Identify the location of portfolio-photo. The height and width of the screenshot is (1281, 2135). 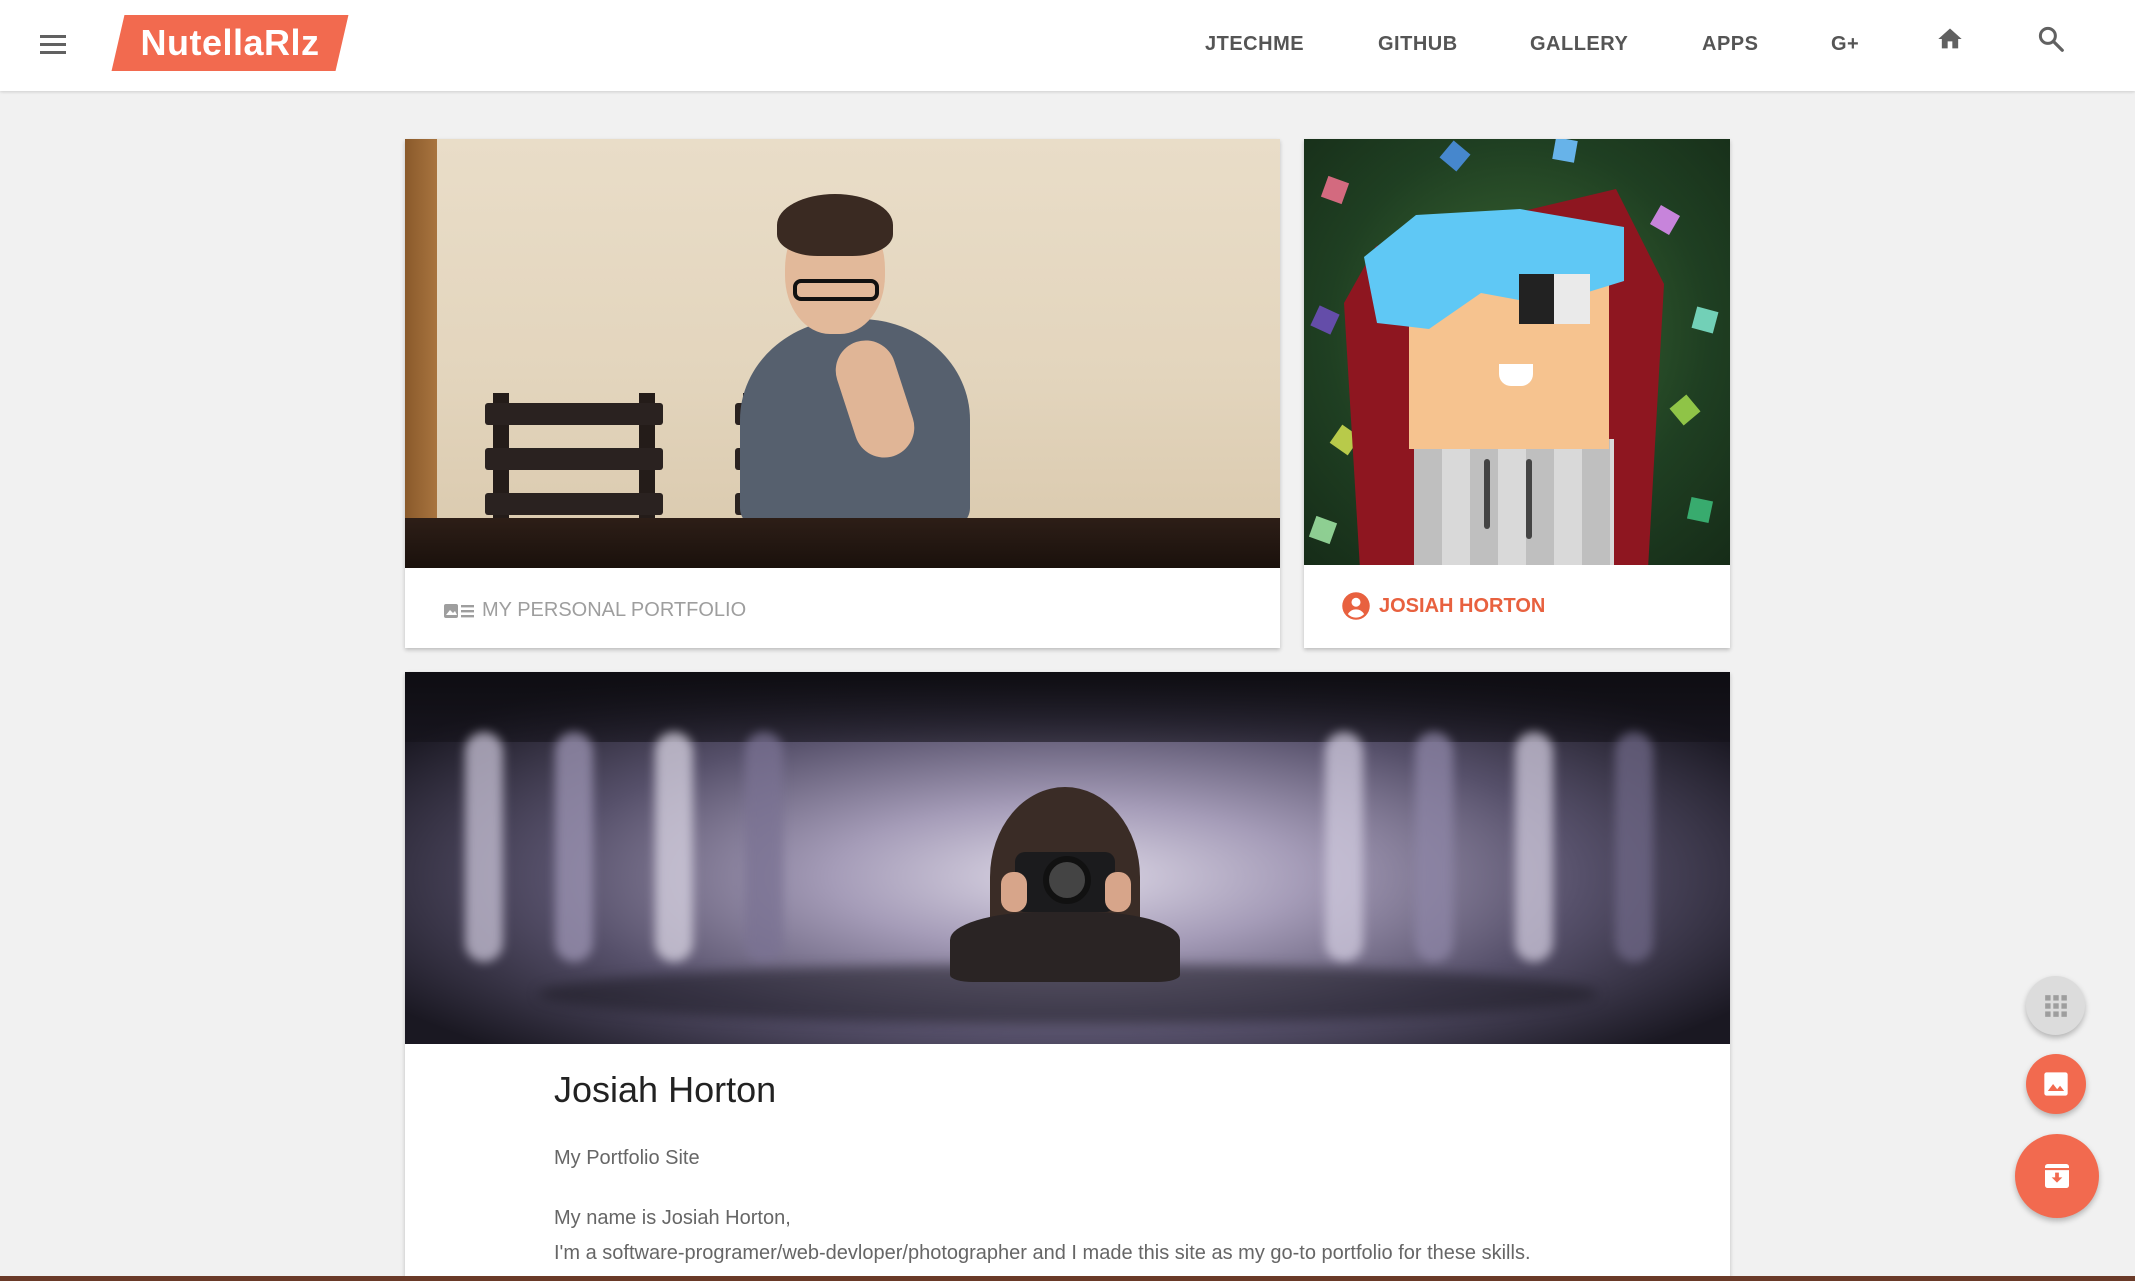
(842, 353).